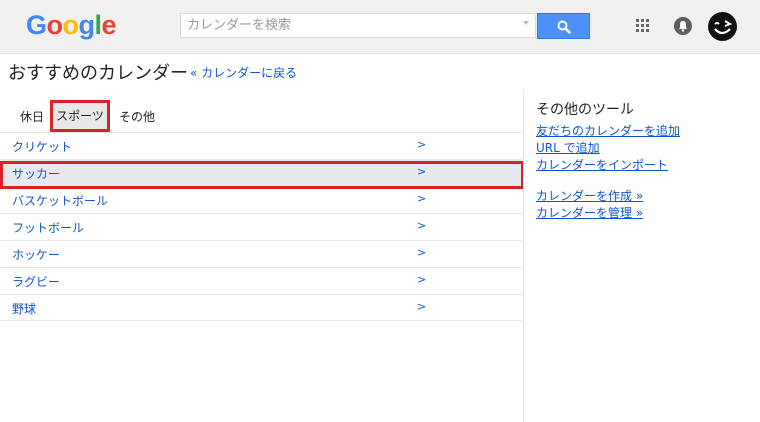 This screenshot has height=422, width=760. I want to click on list-item-baseball: 野球 >, so click(261, 307).